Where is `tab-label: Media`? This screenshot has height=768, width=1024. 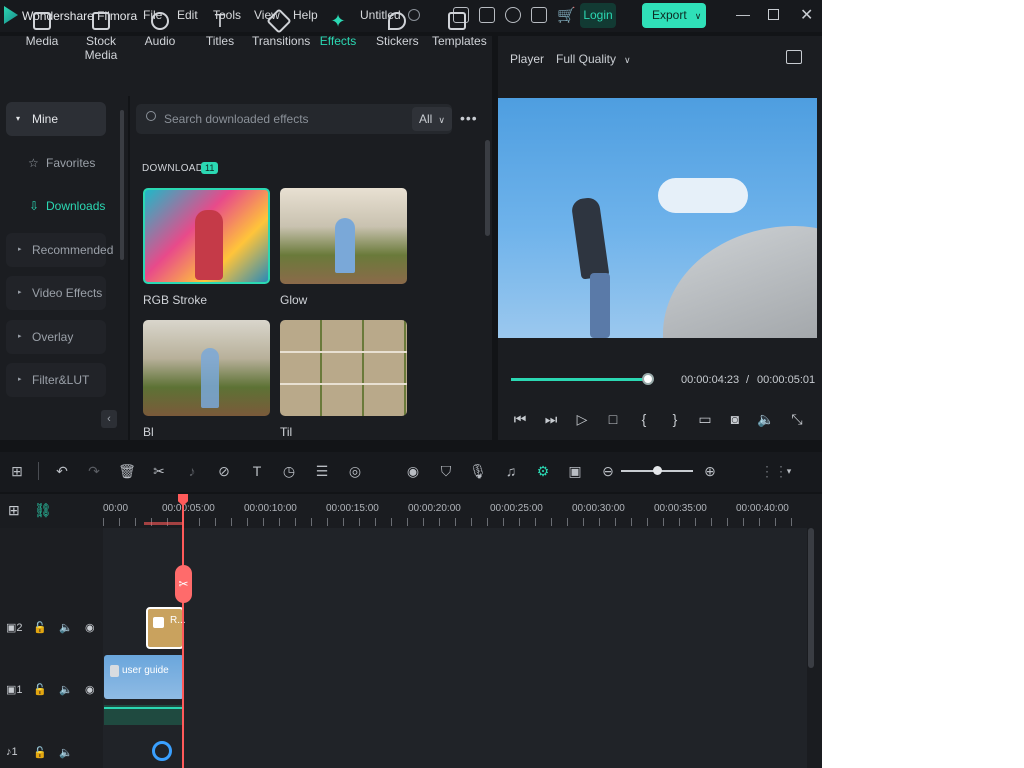 tab-label: Media is located at coordinates (42, 41).